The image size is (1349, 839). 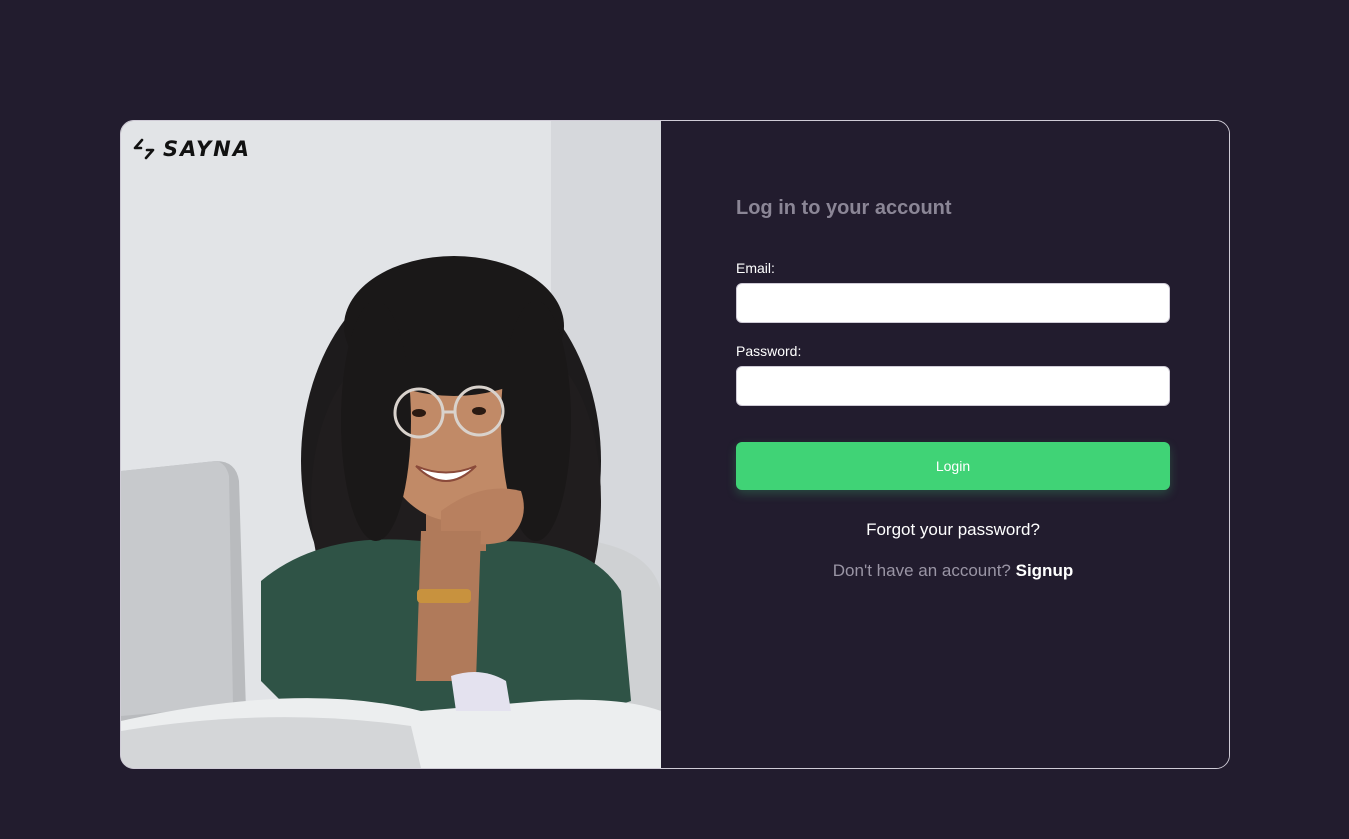 I want to click on forgot-password-link: Forgot your password?, so click(x=953, y=530).